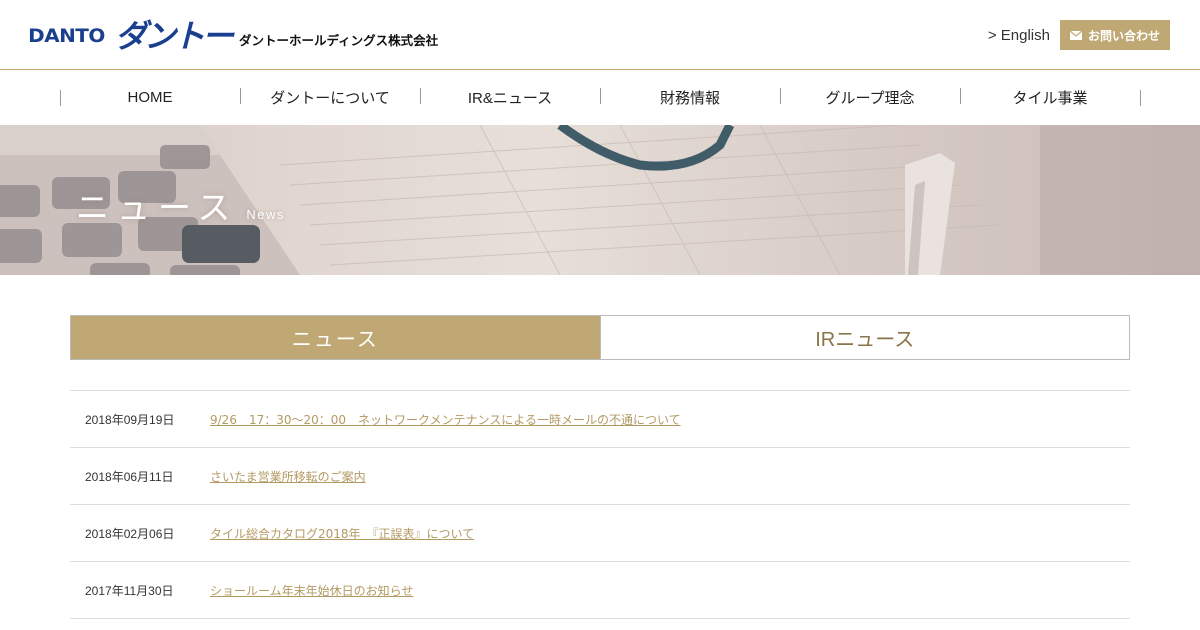  I want to click on nav-item-philosophy: グループ理念, so click(870, 97).